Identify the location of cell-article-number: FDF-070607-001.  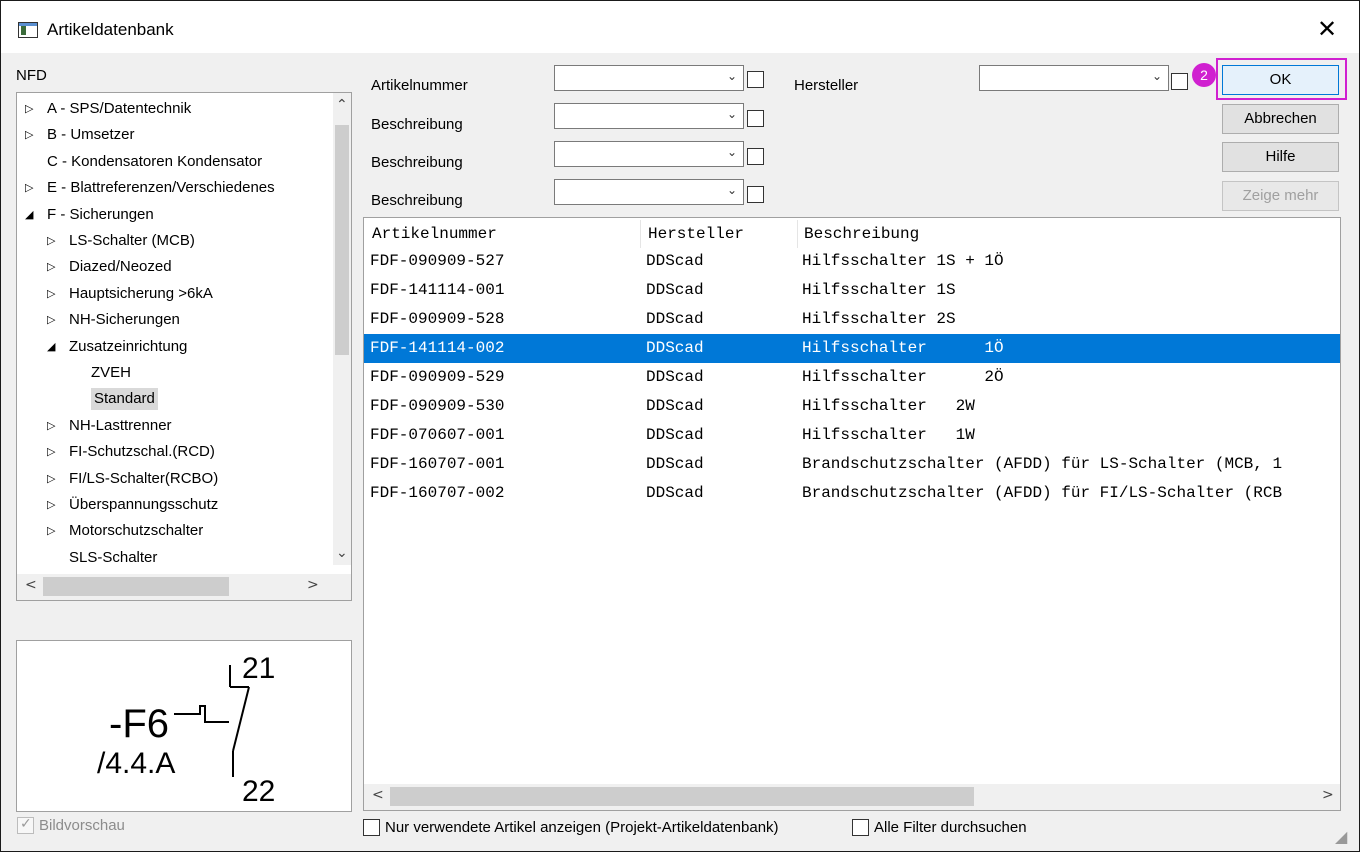
(437, 435).